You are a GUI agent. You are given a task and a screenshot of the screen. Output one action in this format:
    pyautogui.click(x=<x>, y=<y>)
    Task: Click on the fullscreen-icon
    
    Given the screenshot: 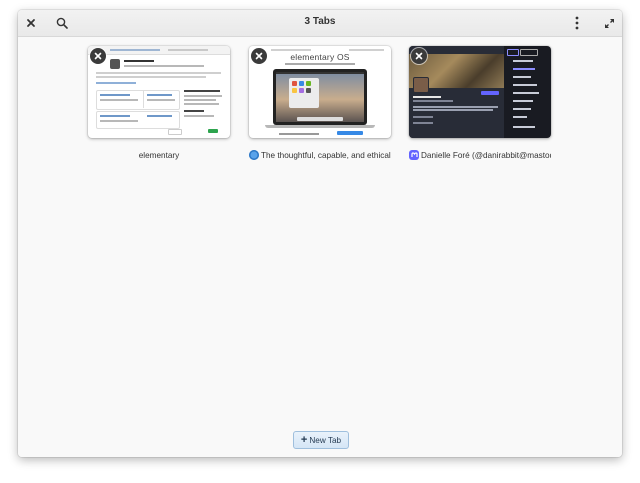 What is the action you would take?
    pyautogui.click(x=609, y=23)
    